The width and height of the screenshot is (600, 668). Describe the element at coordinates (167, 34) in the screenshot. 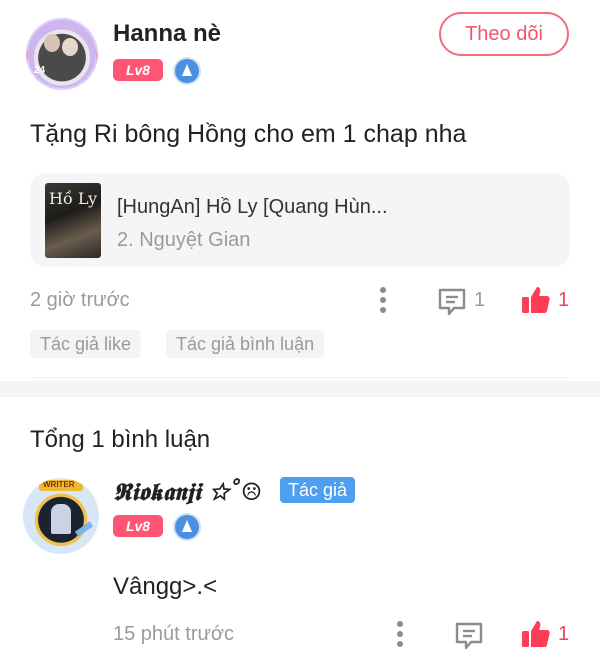

I see `post-author-name: Hanna nè` at that location.